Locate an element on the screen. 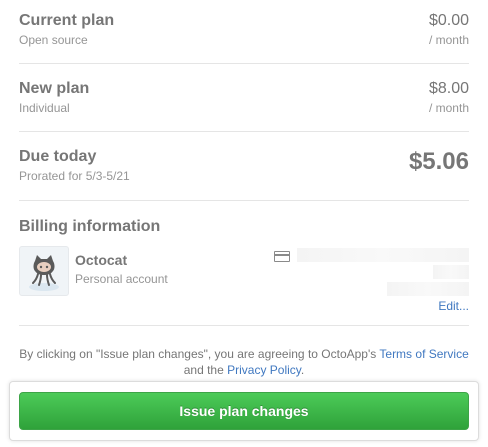 The width and height of the screenshot is (488, 447). octocat-icon is located at coordinates (44, 273).